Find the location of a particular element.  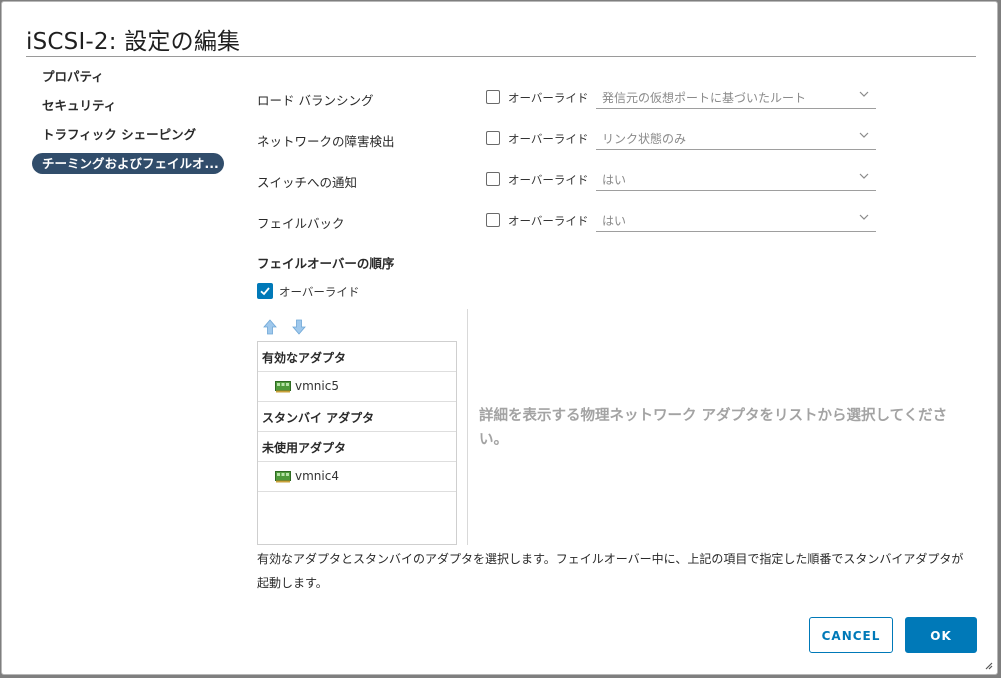

failback-override-checkbox is located at coordinates (493, 220).